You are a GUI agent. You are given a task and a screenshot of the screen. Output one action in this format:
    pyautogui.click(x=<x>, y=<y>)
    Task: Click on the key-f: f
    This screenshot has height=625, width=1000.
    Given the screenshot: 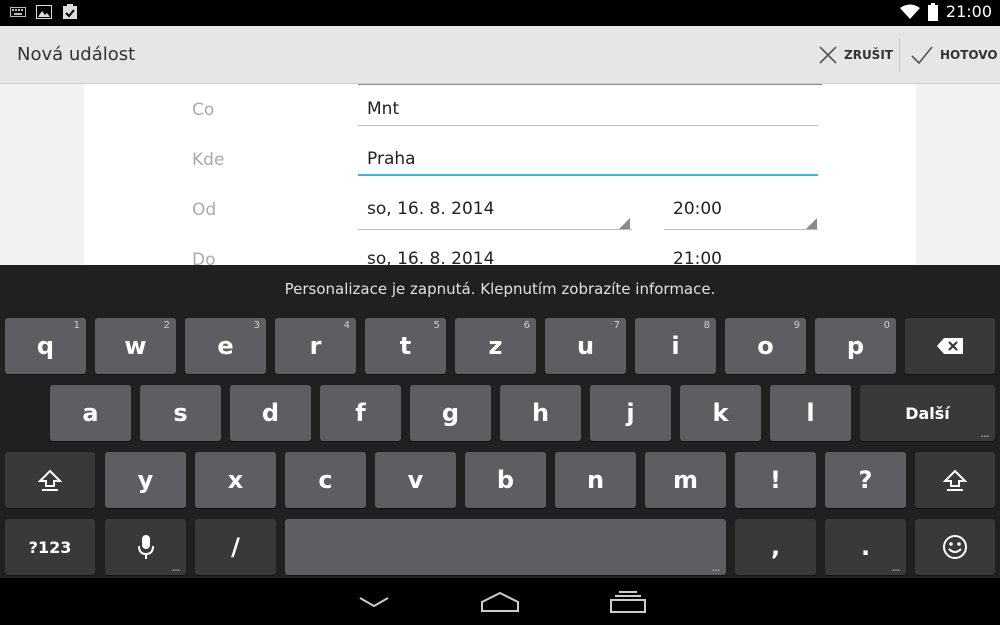 What is the action you would take?
    pyautogui.click(x=360, y=413)
    